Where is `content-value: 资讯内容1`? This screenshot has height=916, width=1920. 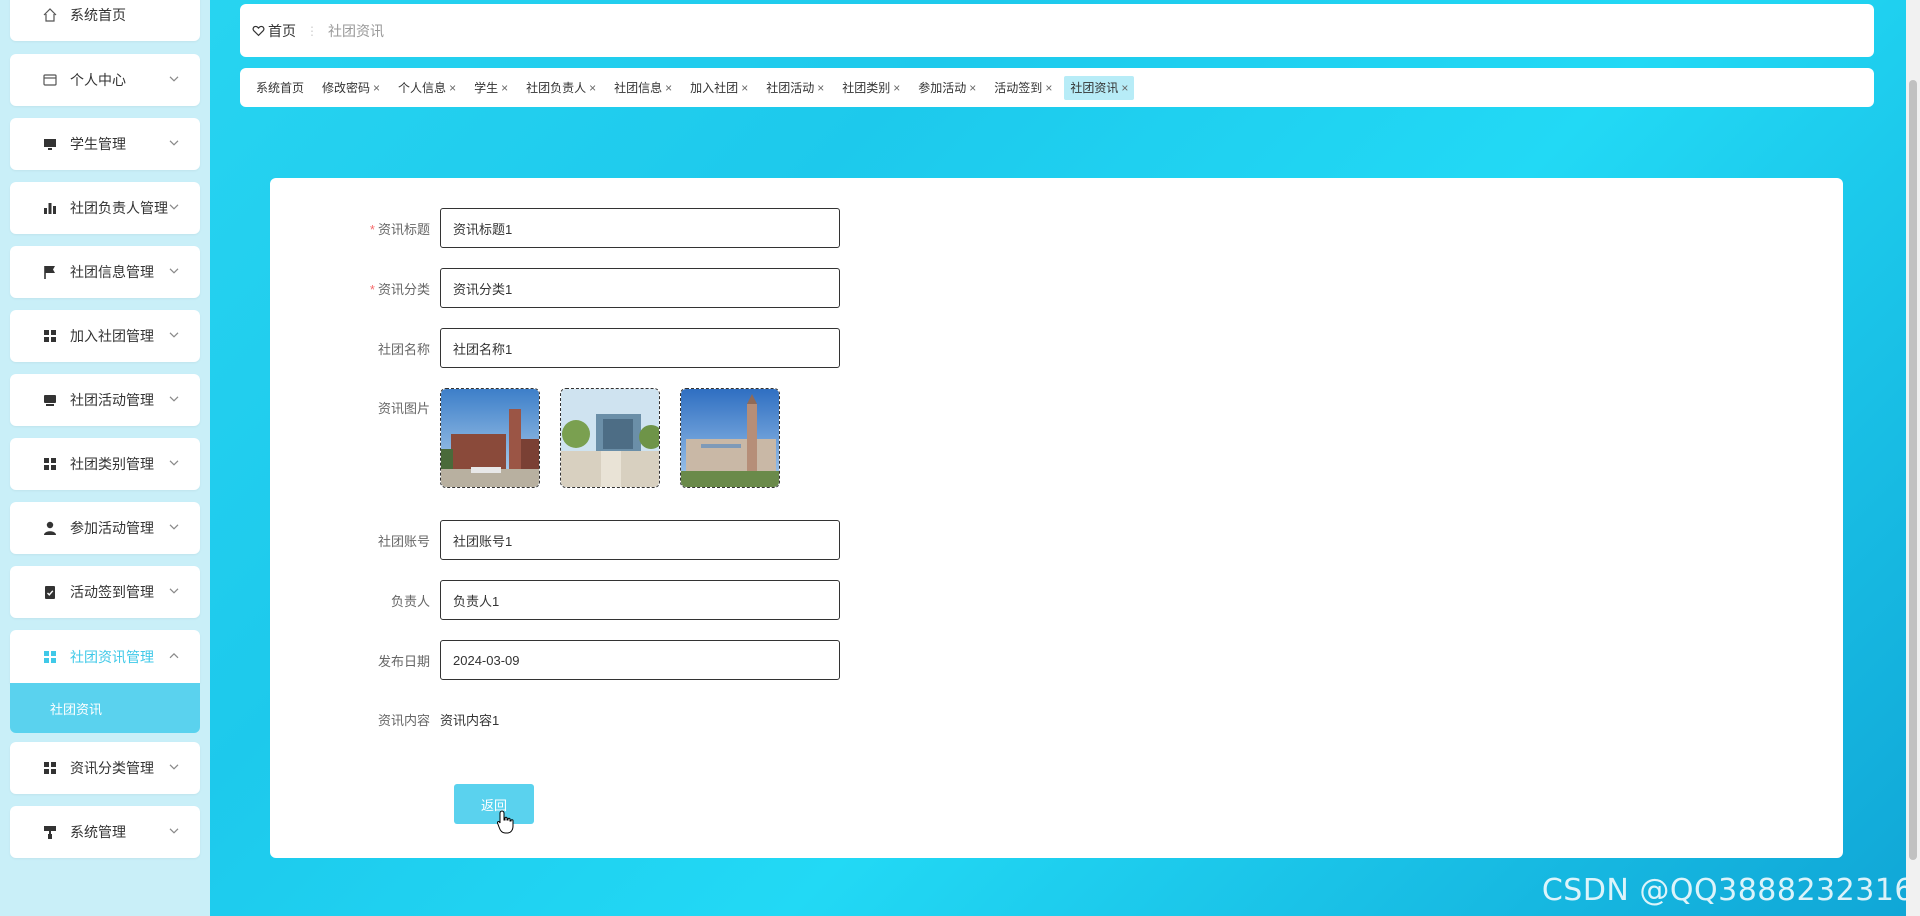
content-value: 资讯内容1 is located at coordinates (470, 720).